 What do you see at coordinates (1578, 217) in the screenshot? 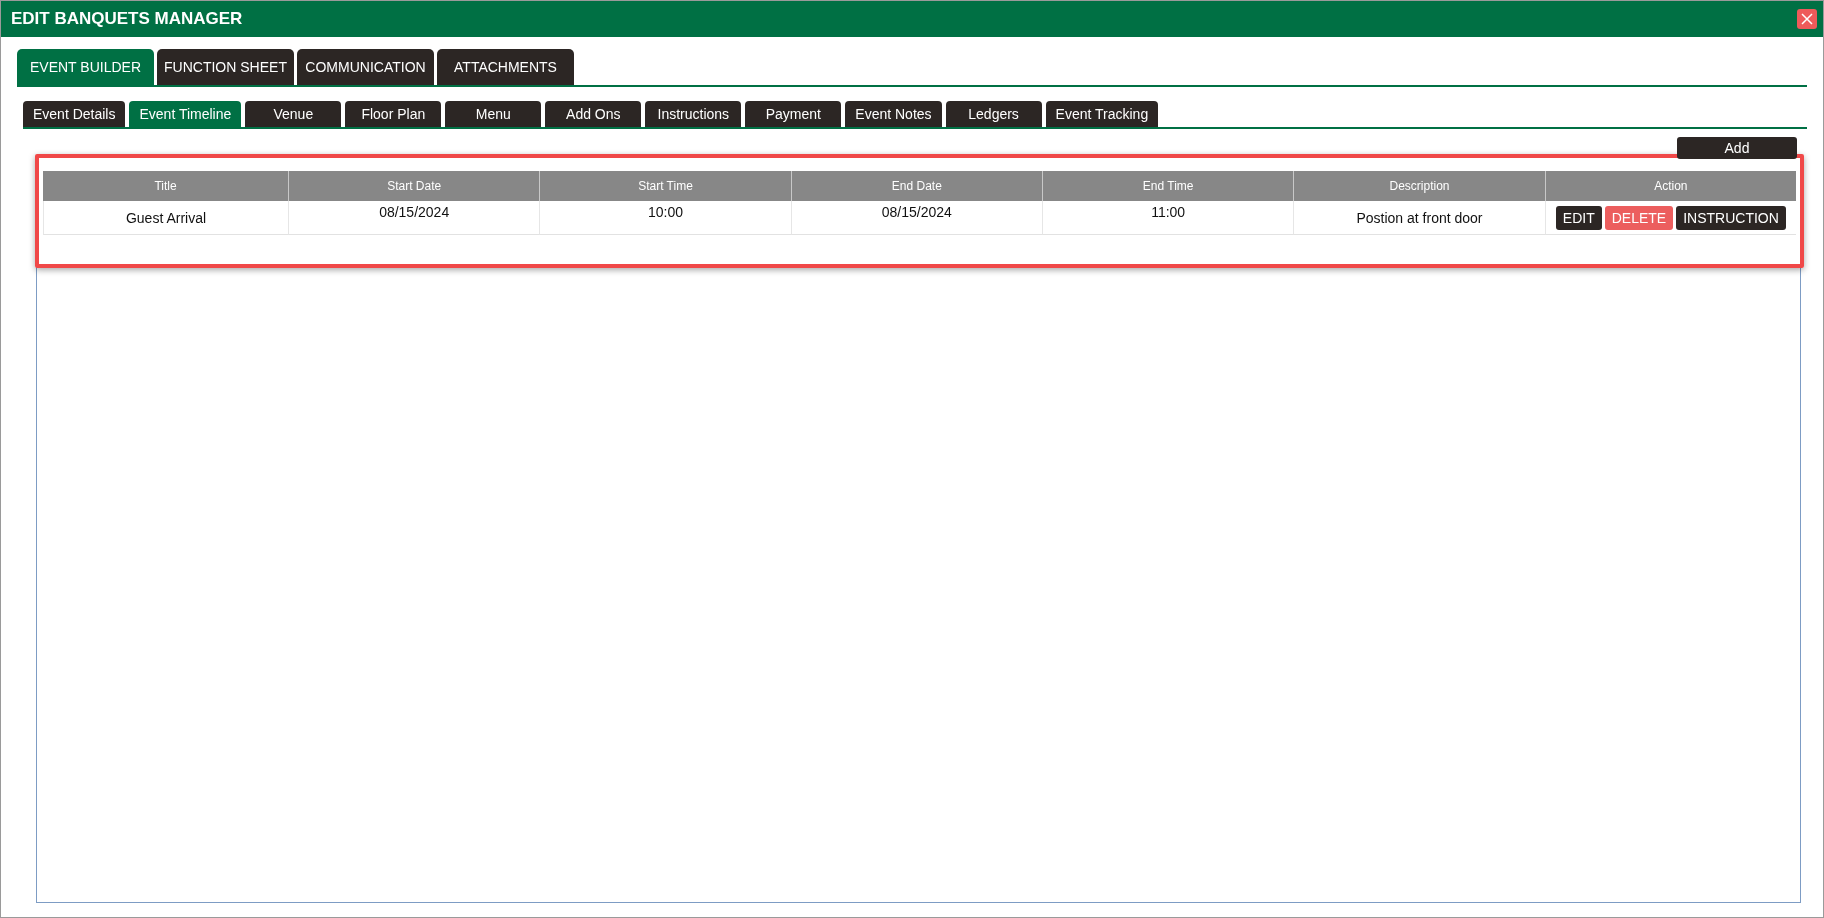
I see `action-button: EDIT` at bounding box center [1578, 217].